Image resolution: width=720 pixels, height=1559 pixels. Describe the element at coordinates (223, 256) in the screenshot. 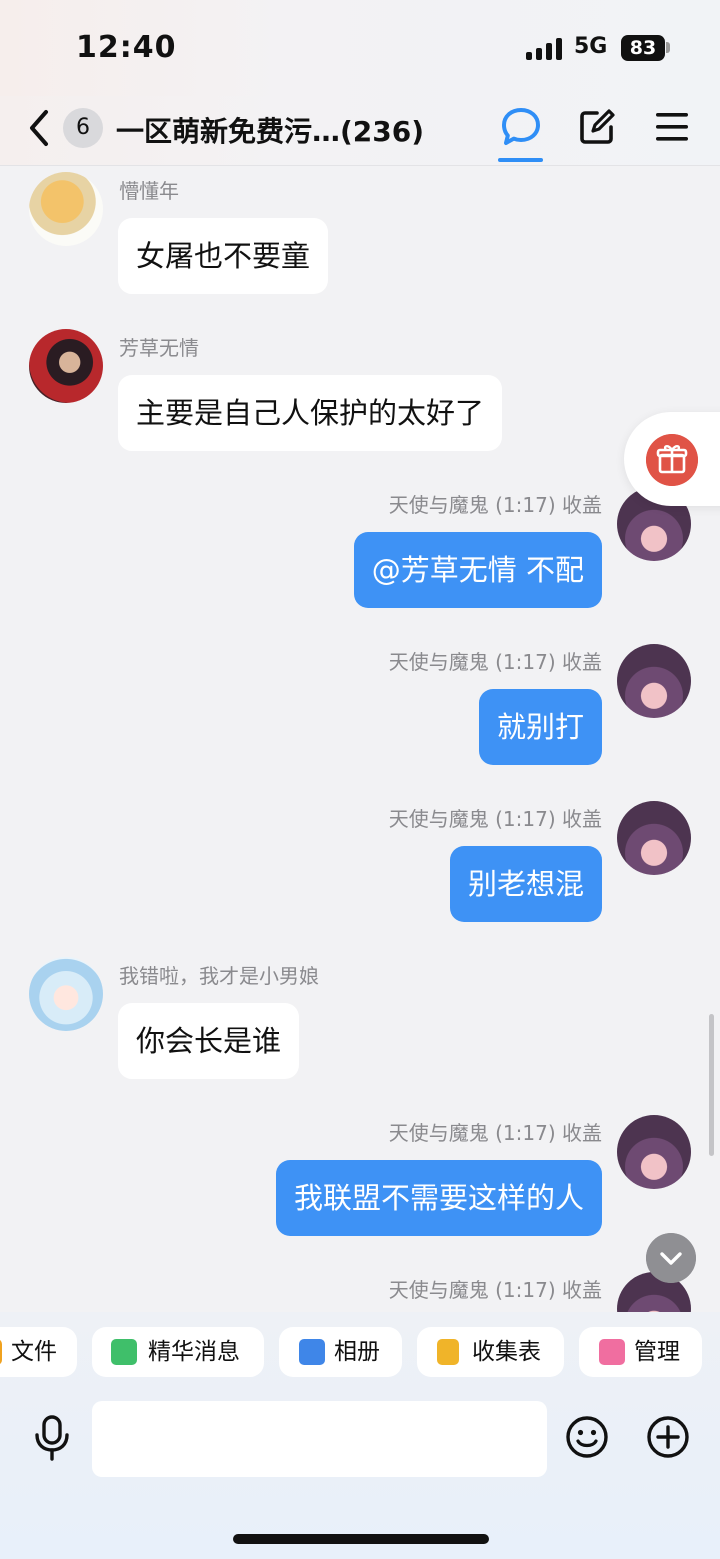

I see `message-bubble: 女屠也不要童` at that location.